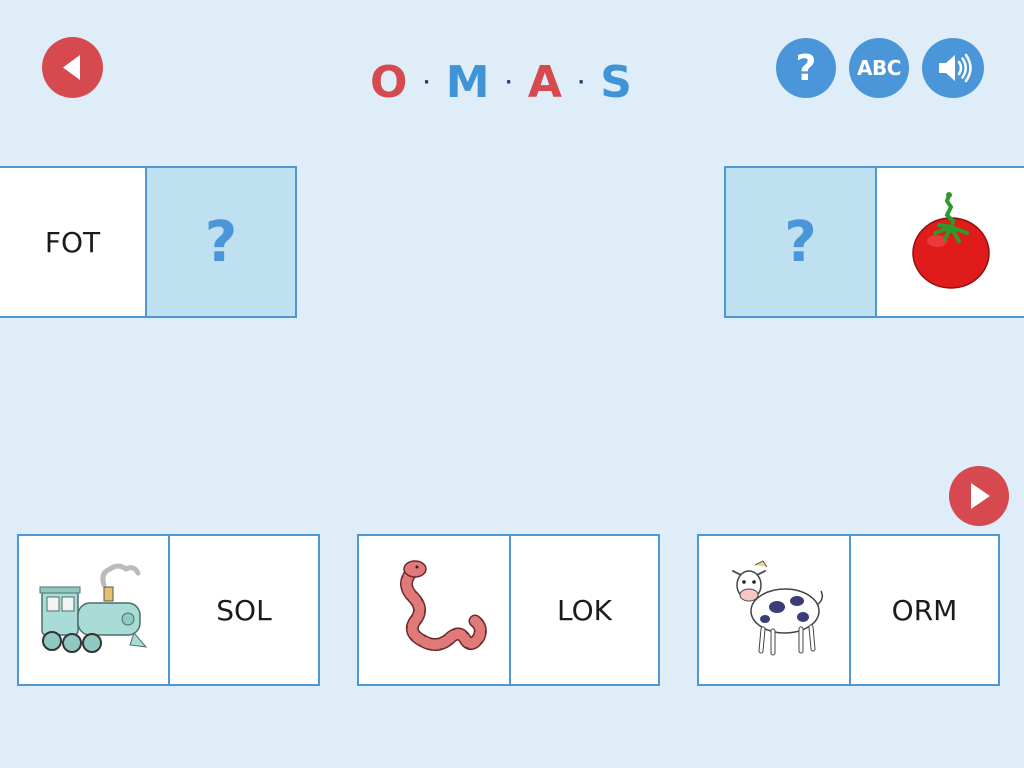  I want to click on word-tile: FOT, so click(73, 242).